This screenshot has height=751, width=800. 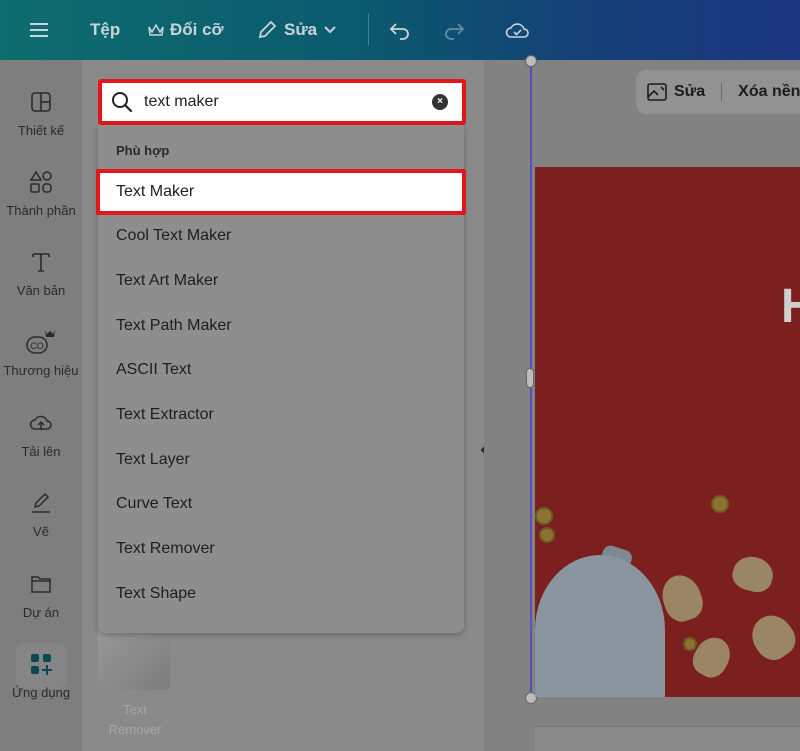 What do you see at coordinates (281, 236) in the screenshot?
I see `suggestion-item: Cool Text Maker` at bounding box center [281, 236].